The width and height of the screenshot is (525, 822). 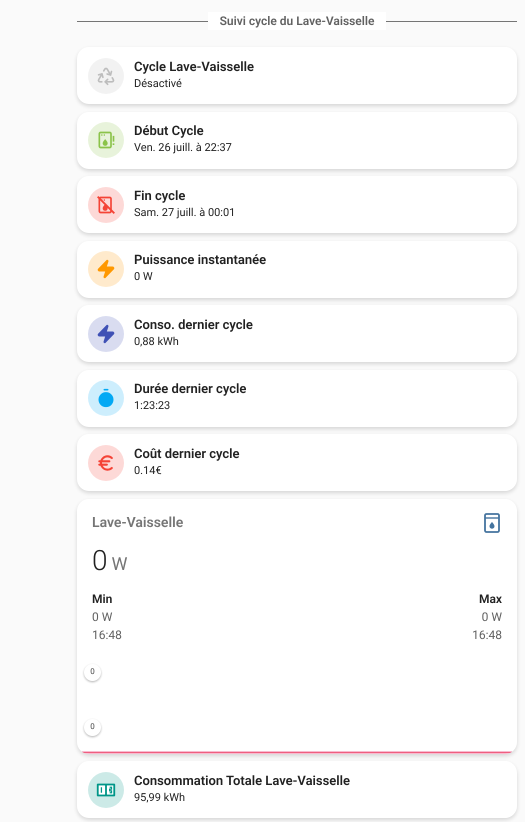 What do you see at coordinates (187, 454) in the screenshot?
I see `tile-name: Coût dernier cycle` at bounding box center [187, 454].